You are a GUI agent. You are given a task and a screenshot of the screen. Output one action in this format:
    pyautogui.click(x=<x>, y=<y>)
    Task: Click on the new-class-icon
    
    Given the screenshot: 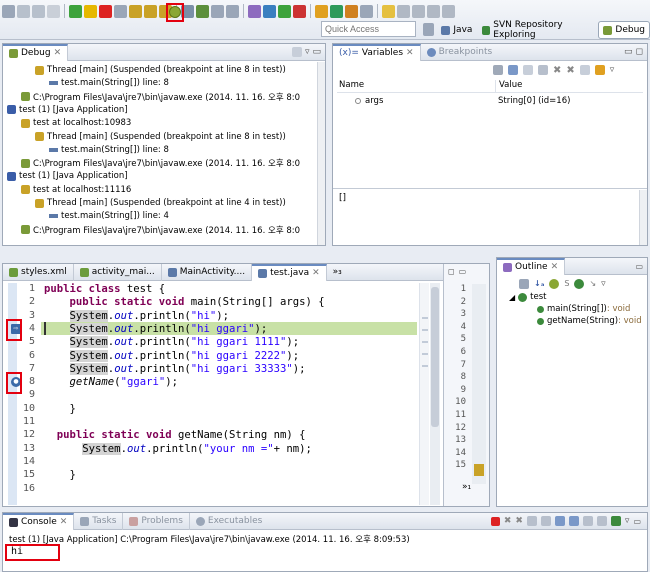 What is the action you would take?
    pyautogui.click(x=336, y=11)
    